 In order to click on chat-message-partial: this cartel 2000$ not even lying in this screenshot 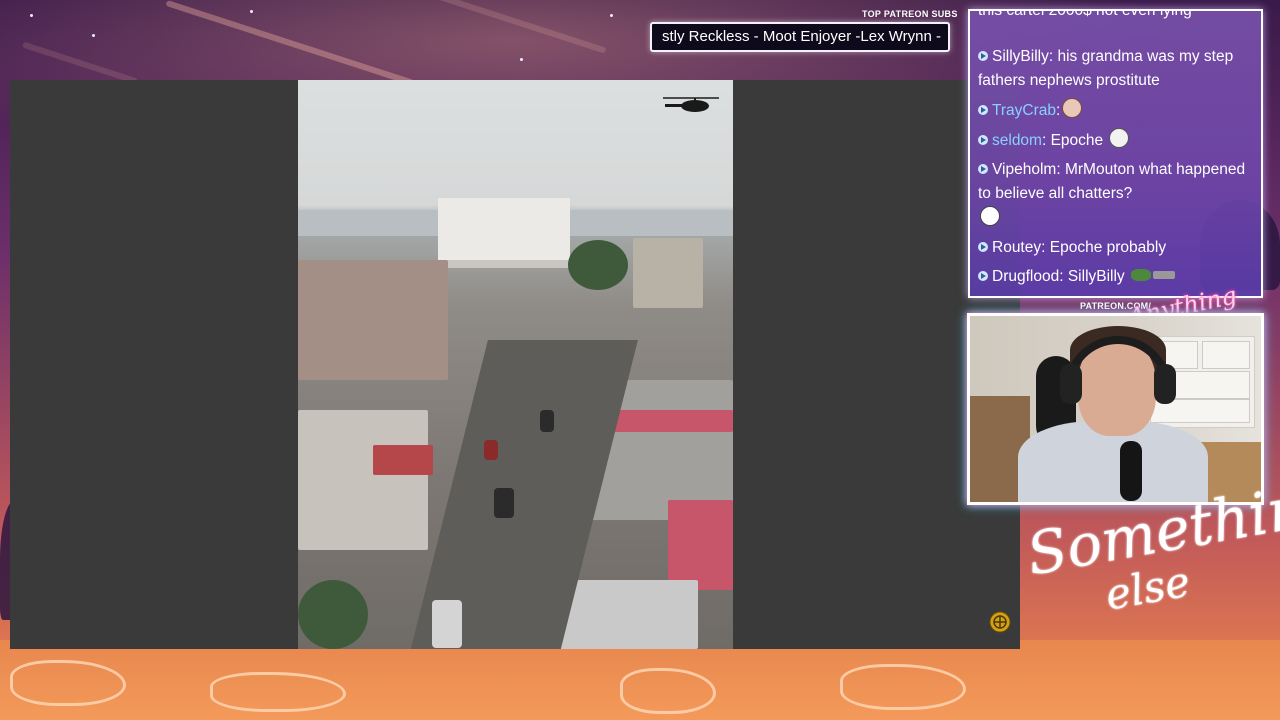, I will do `click(1116, 16)`.